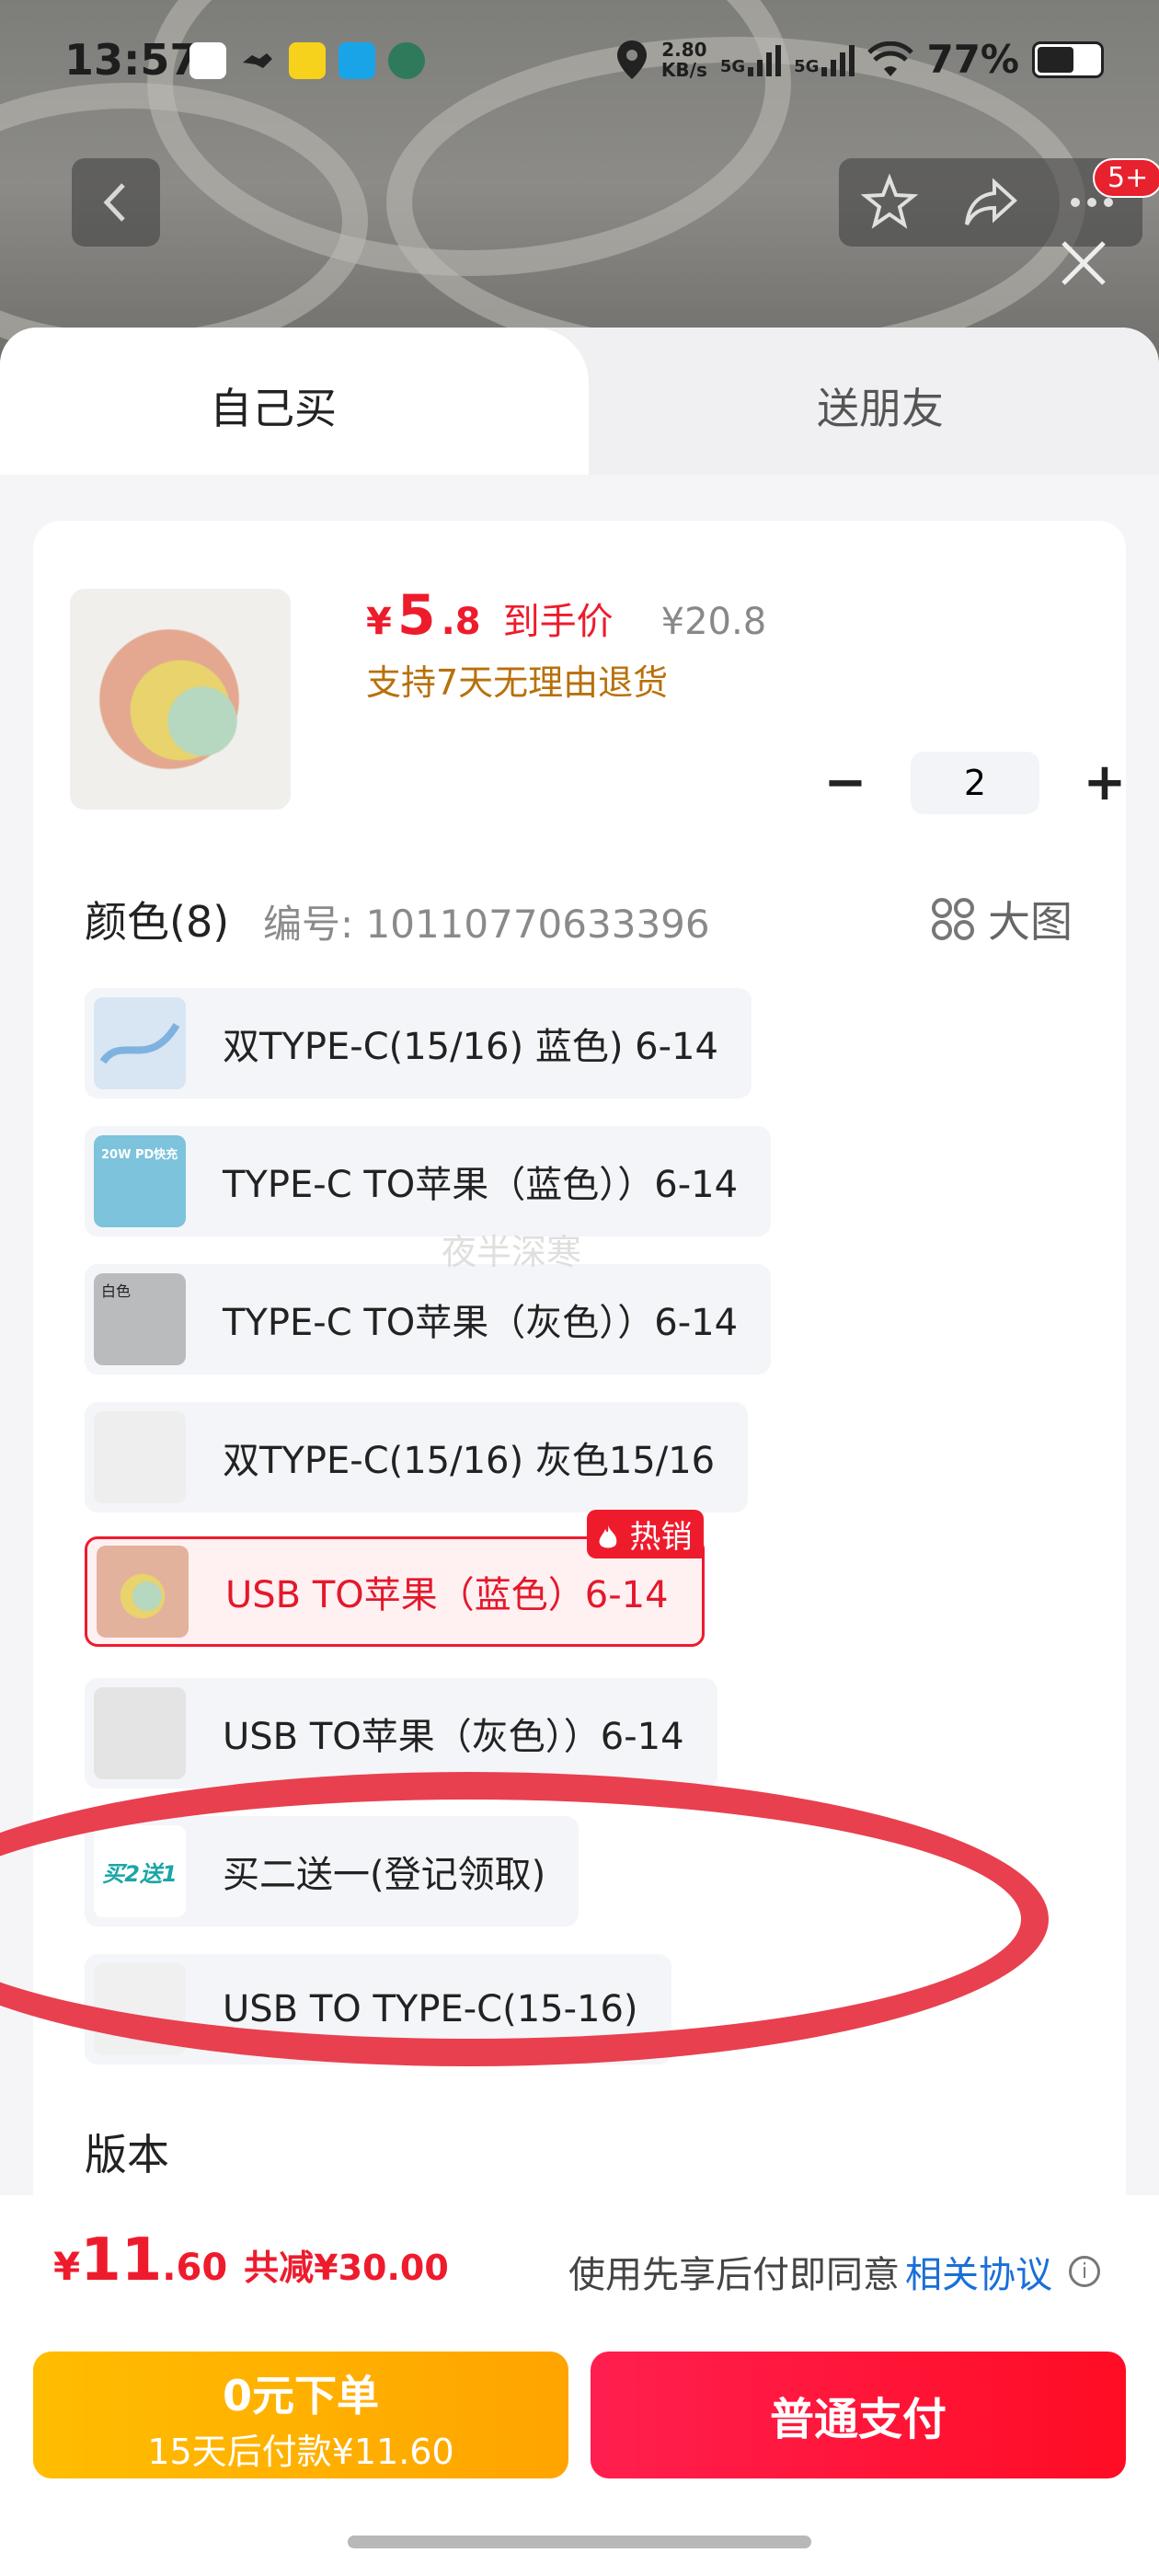  What do you see at coordinates (486, 924) in the screenshot?
I see `product-code: 编号: 10110770633396` at bounding box center [486, 924].